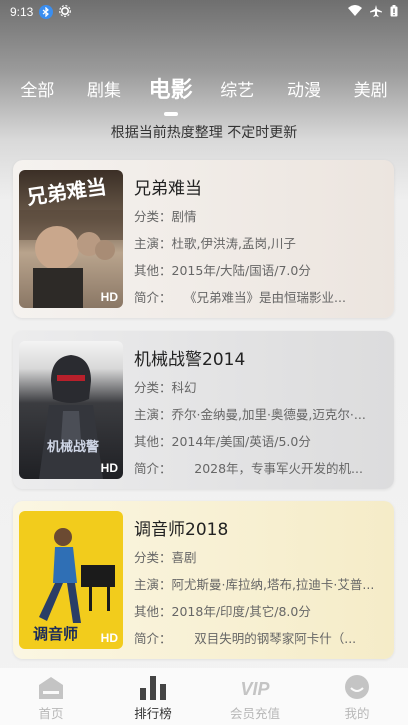 This screenshot has height=725, width=408. What do you see at coordinates (46, 12) in the screenshot?
I see `bluetooth-icon` at bounding box center [46, 12].